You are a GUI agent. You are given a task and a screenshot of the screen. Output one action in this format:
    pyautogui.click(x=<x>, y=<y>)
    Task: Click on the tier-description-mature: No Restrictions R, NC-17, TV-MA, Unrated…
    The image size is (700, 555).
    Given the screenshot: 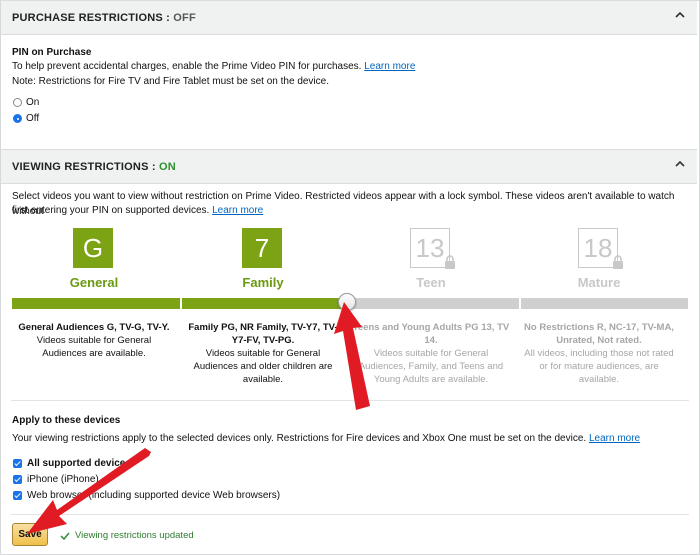 What is the action you would take?
    pyautogui.click(x=599, y=353)
    